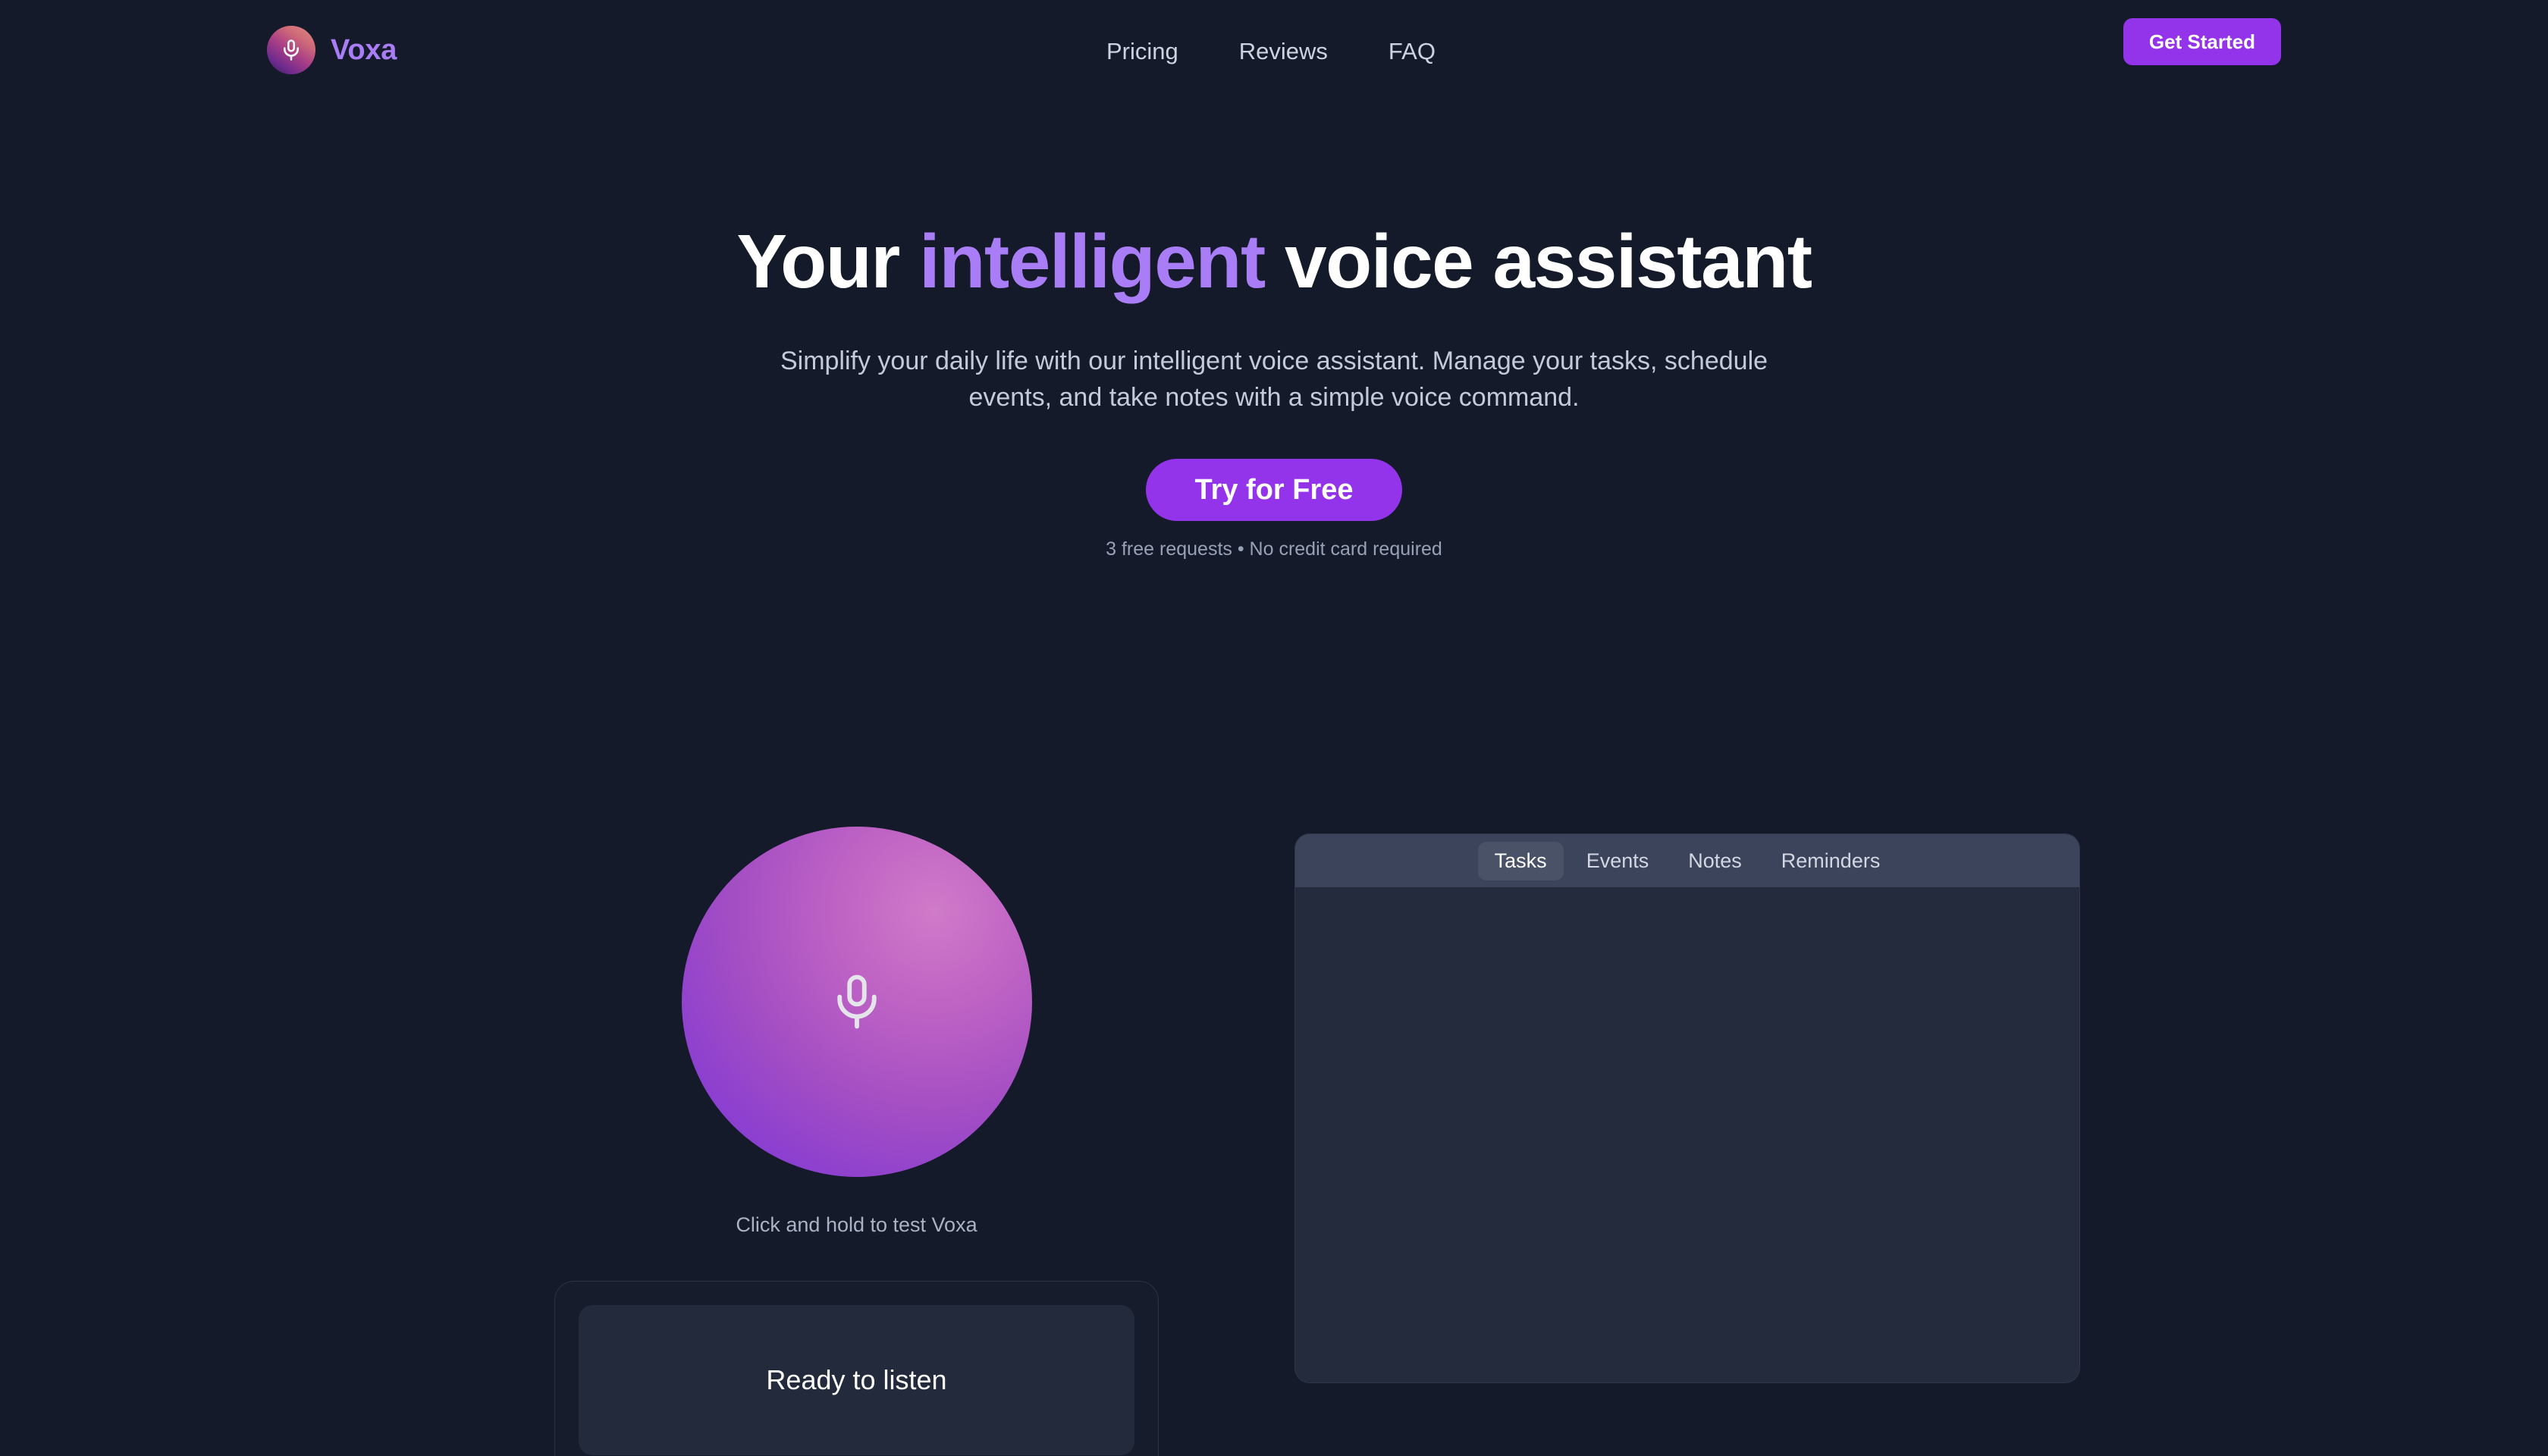 This screenshot has width=2548, height=1456. Describe the element at coordinates (1618, 861) in the screenshot. I see `tab-events: Events` at that location.